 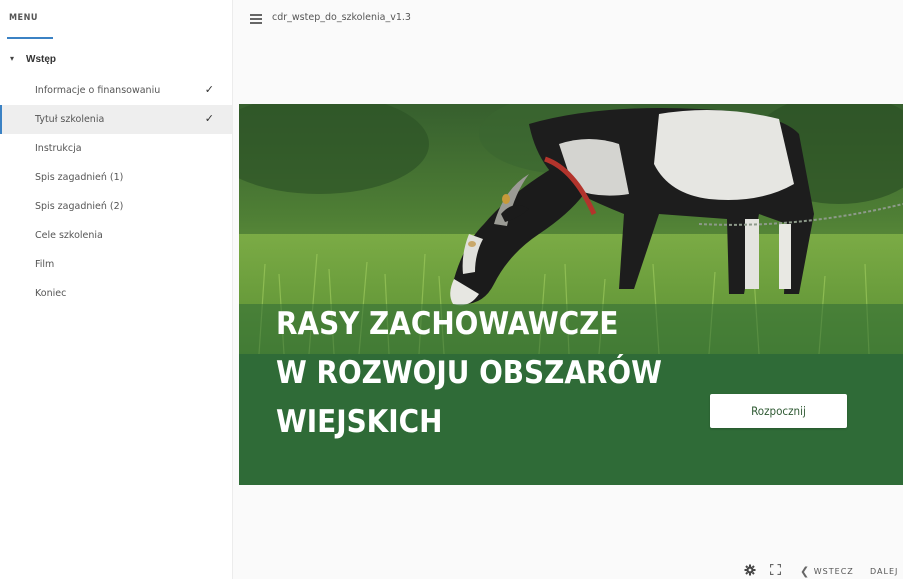 I want to click on sidebar-item-koniec: Koniec, so click(x=116, y=293).